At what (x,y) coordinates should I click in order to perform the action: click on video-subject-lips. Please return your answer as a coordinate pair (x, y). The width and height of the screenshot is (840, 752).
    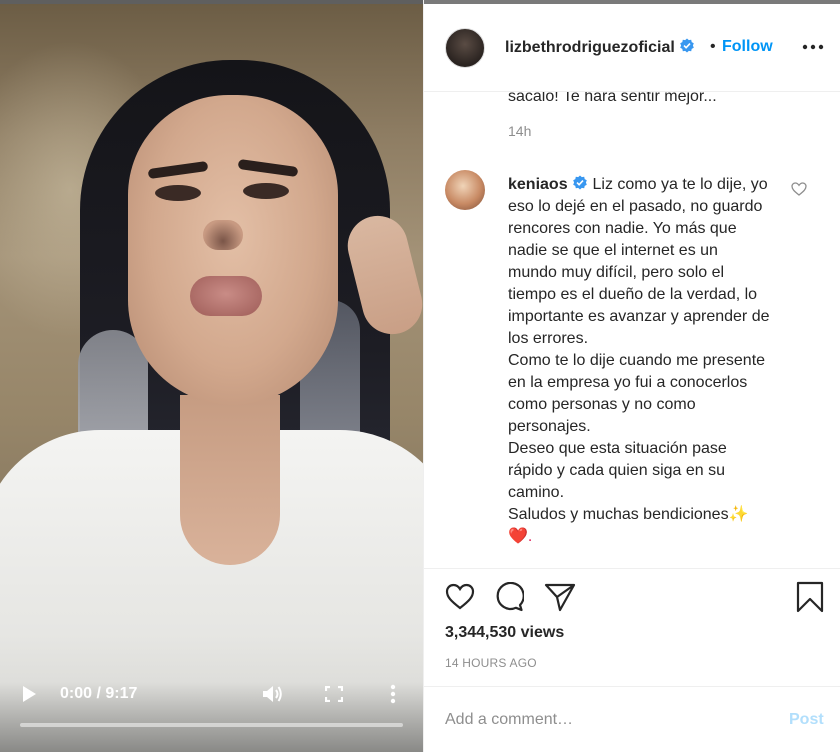
    Looking at the image, I should click on (226, 296).